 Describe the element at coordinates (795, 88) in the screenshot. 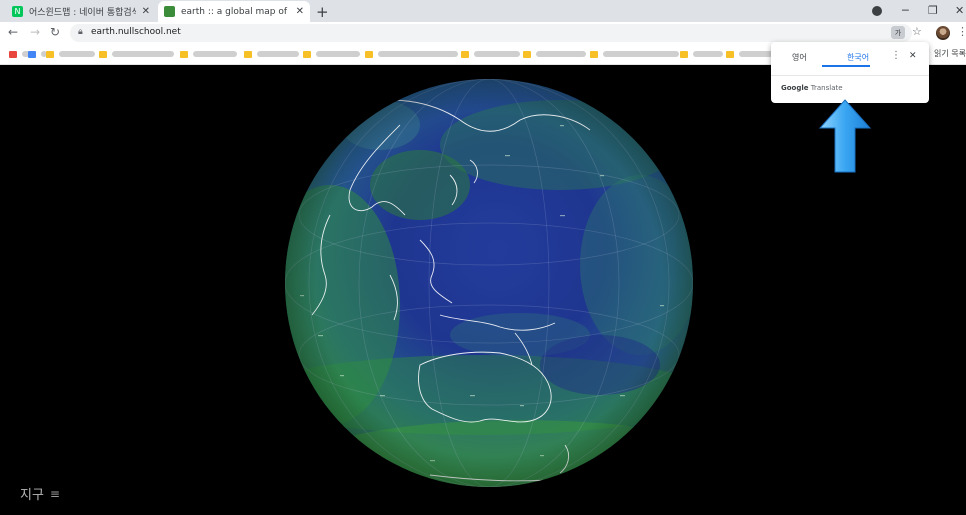

I see `google-brand-text: Google` at that location.